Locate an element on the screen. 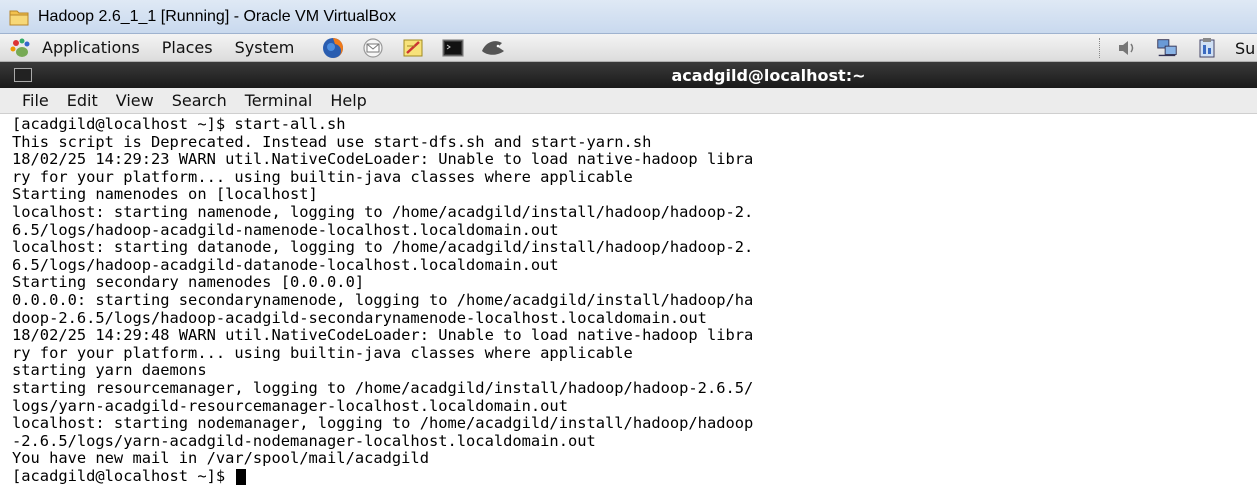 This screenshot has width=1257, height=490. folder-icon is located at coordinates (19, 17).